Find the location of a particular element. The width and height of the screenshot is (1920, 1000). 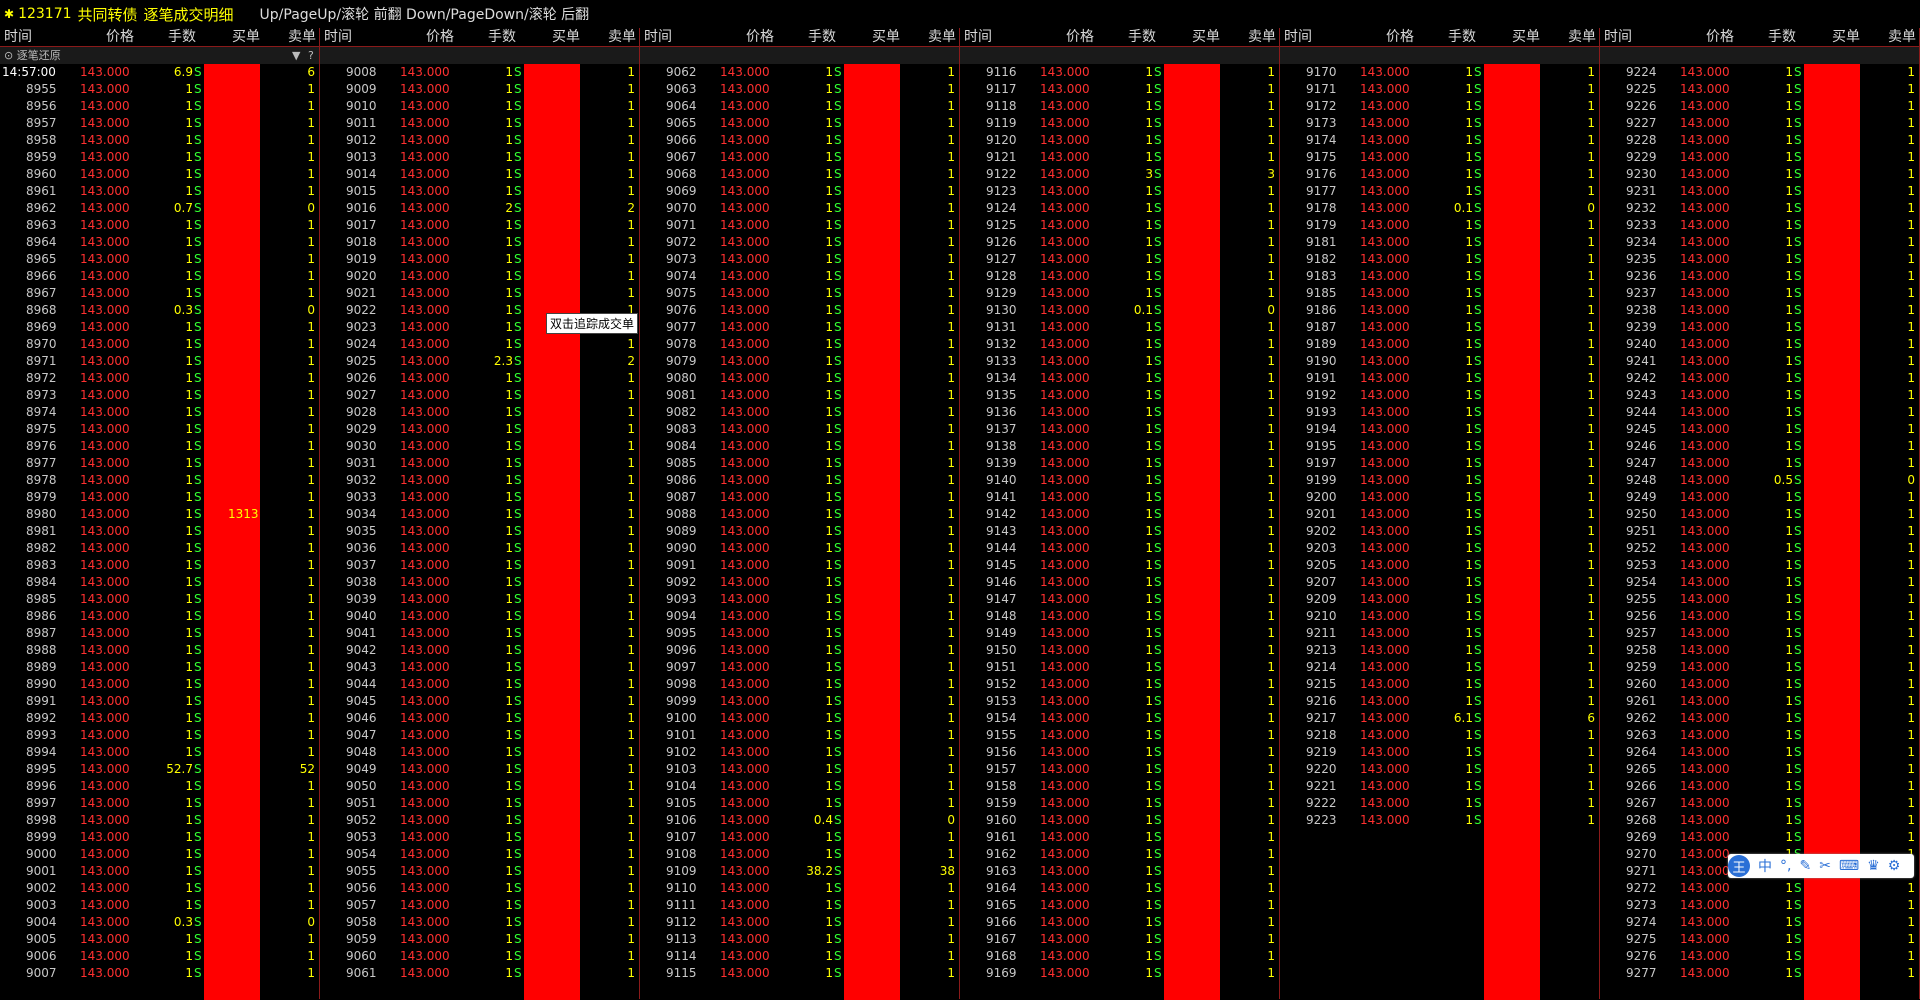

tick-row: 9129 143.000 1 S 1 is located at coordinates (1119, 293).